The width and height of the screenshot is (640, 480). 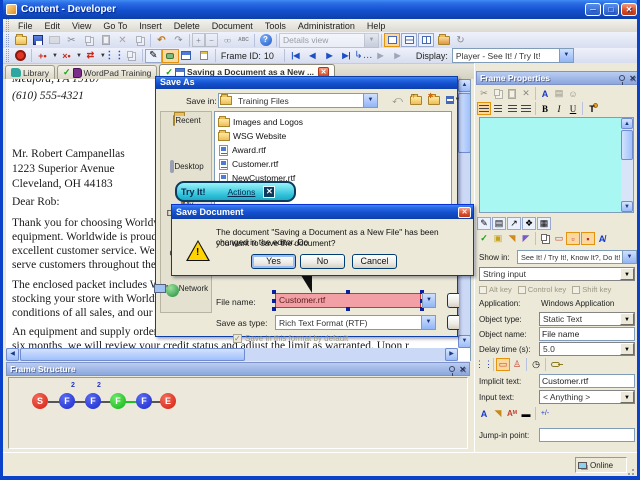 I want to click on bubble-position-icon: ▤, so click(x=499, y=223).